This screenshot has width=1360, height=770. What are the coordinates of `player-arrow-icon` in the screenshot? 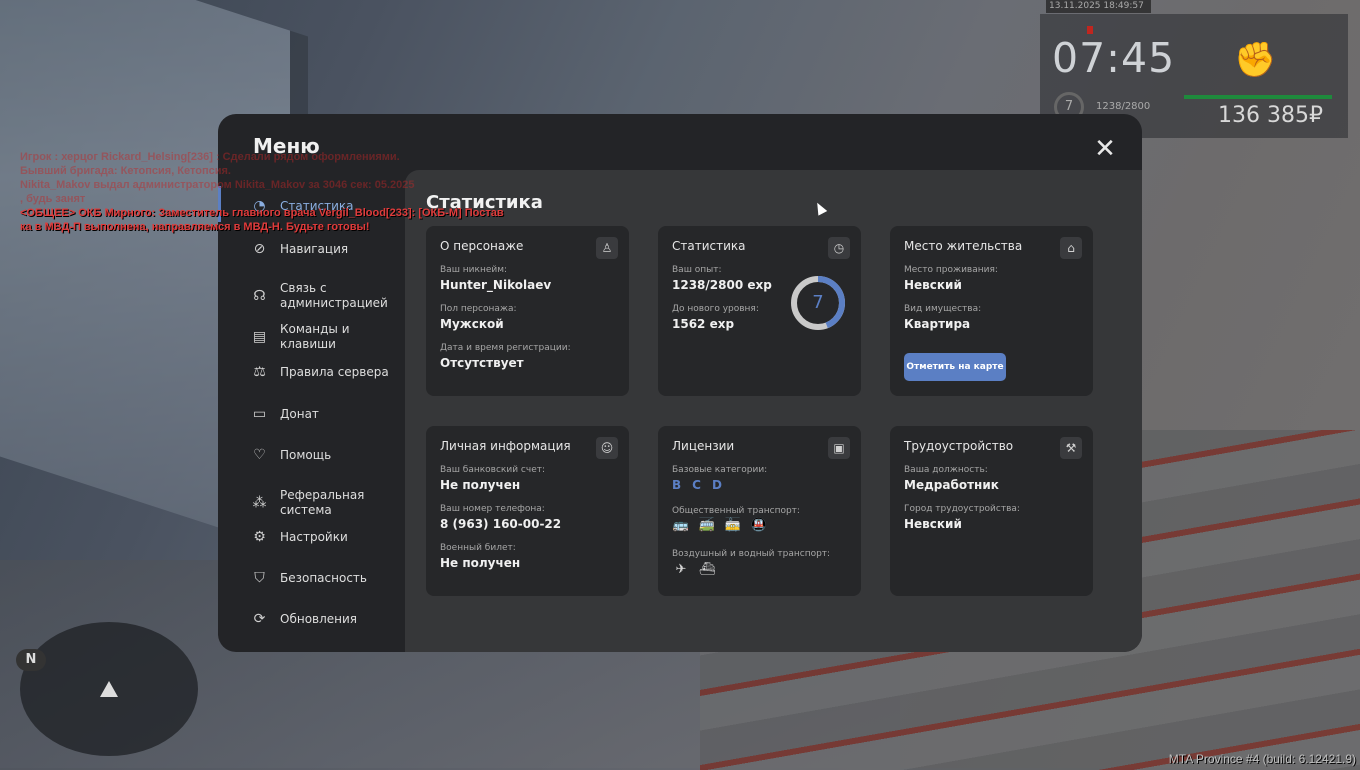 It's located at (109, 689).